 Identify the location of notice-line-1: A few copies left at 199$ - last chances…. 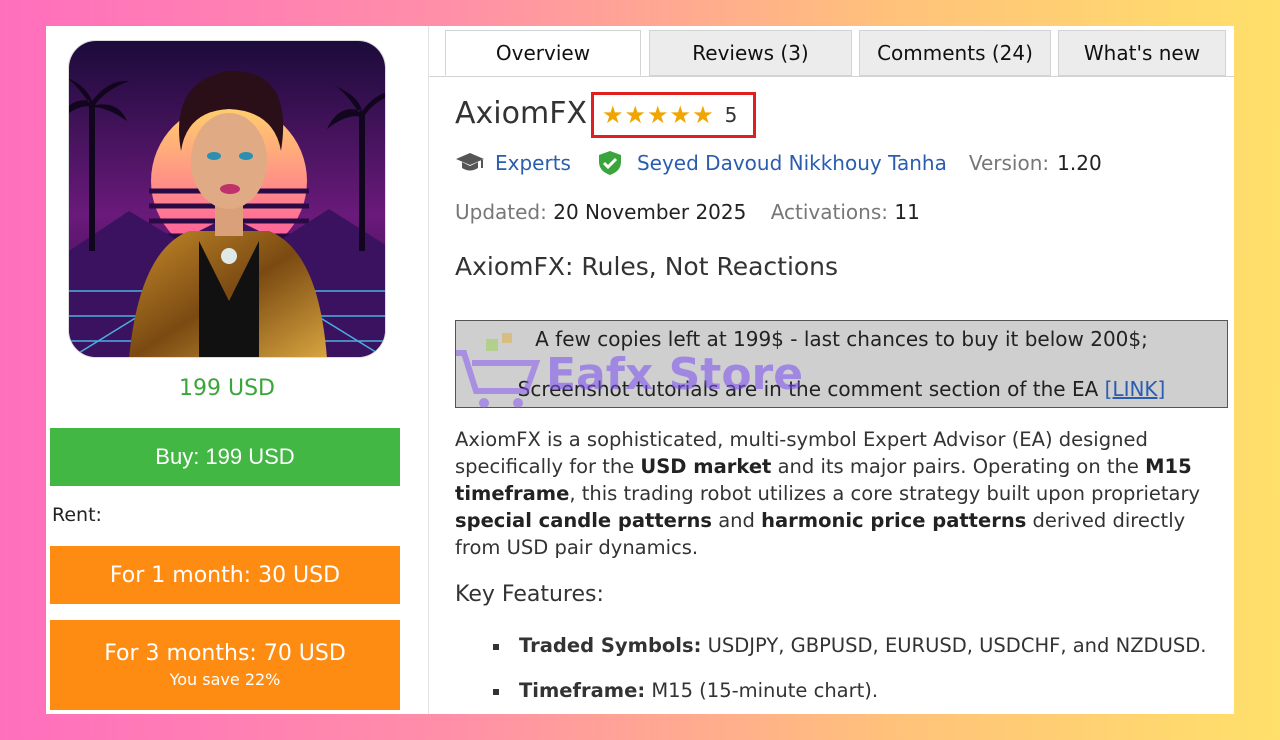
(841, 339).